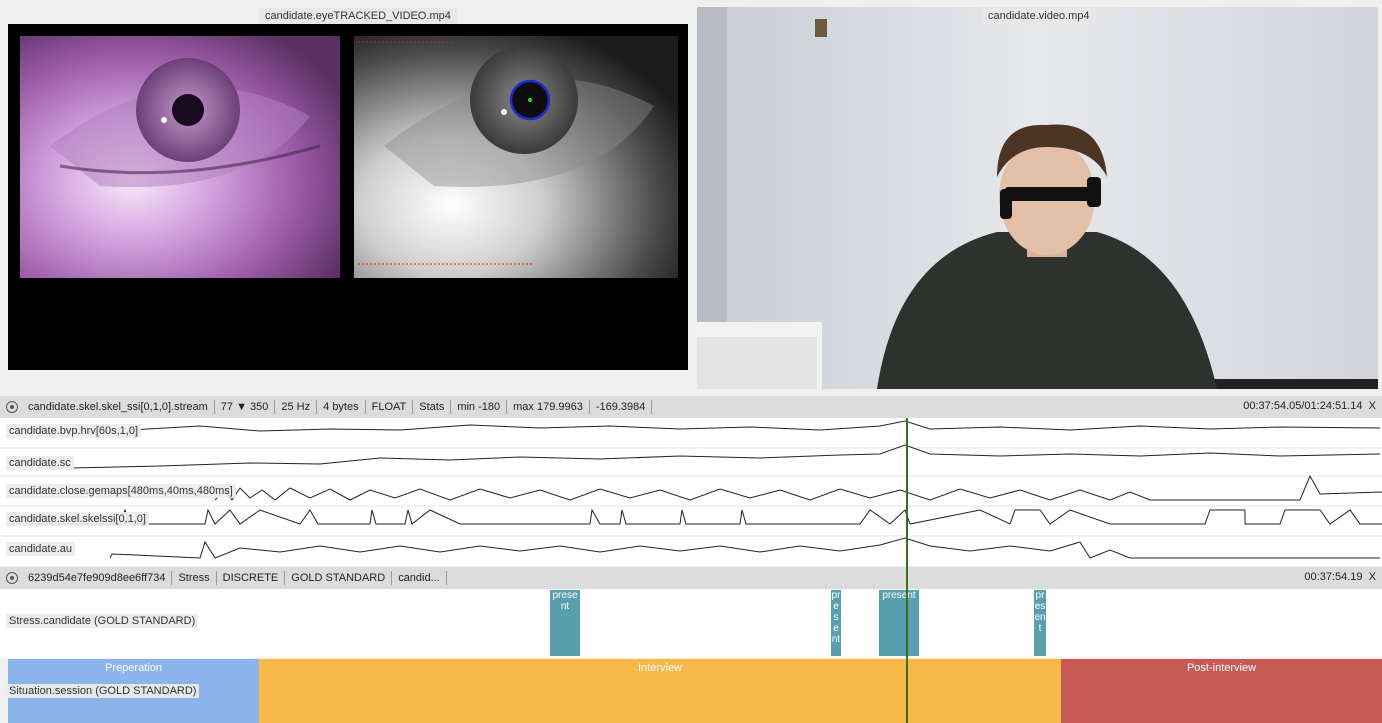  Describe the element at coordinates (102, 621) in the screenshot. I see `stress-tier-label: Stress.candidate (GOLD STANDARD)` at that location.